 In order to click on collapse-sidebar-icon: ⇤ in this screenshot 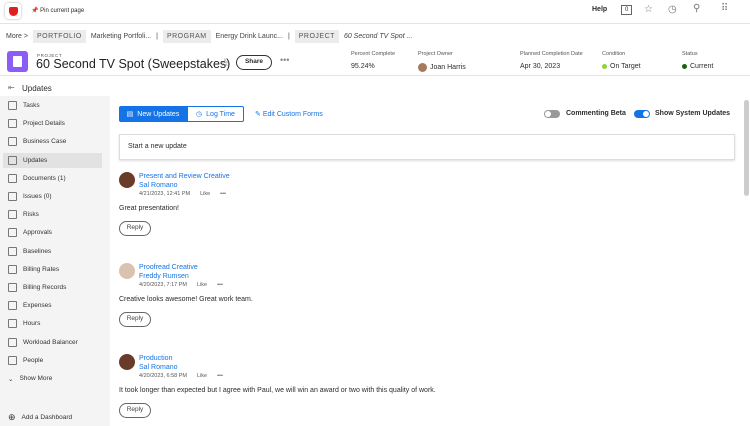, I will do `click(11, 87)`.